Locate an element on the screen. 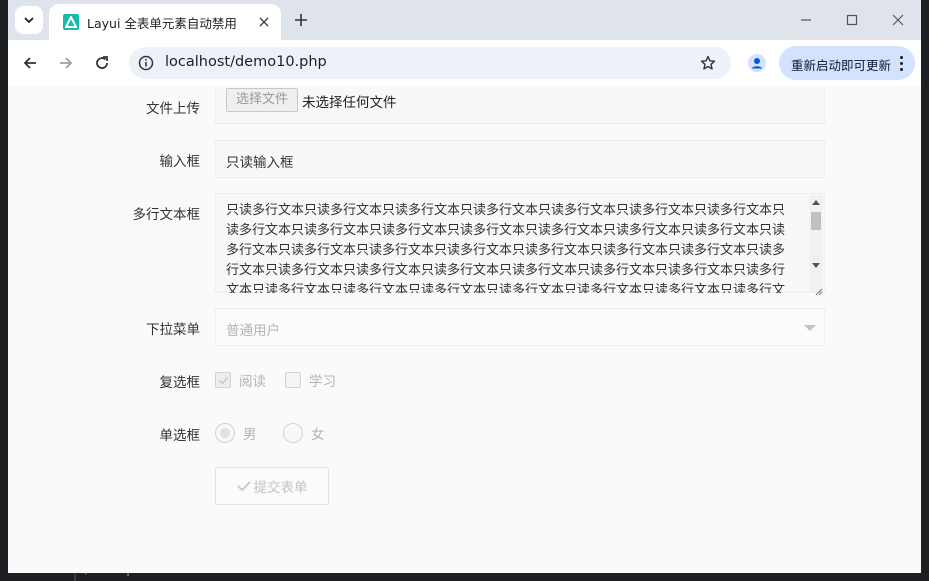  checkbox-option-label: 学习 is located at coordinates (322, 382).